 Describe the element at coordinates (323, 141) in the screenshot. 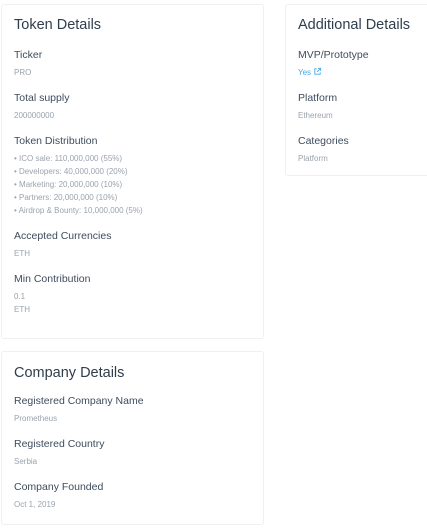

I see `categories-label: Categories` at that location.